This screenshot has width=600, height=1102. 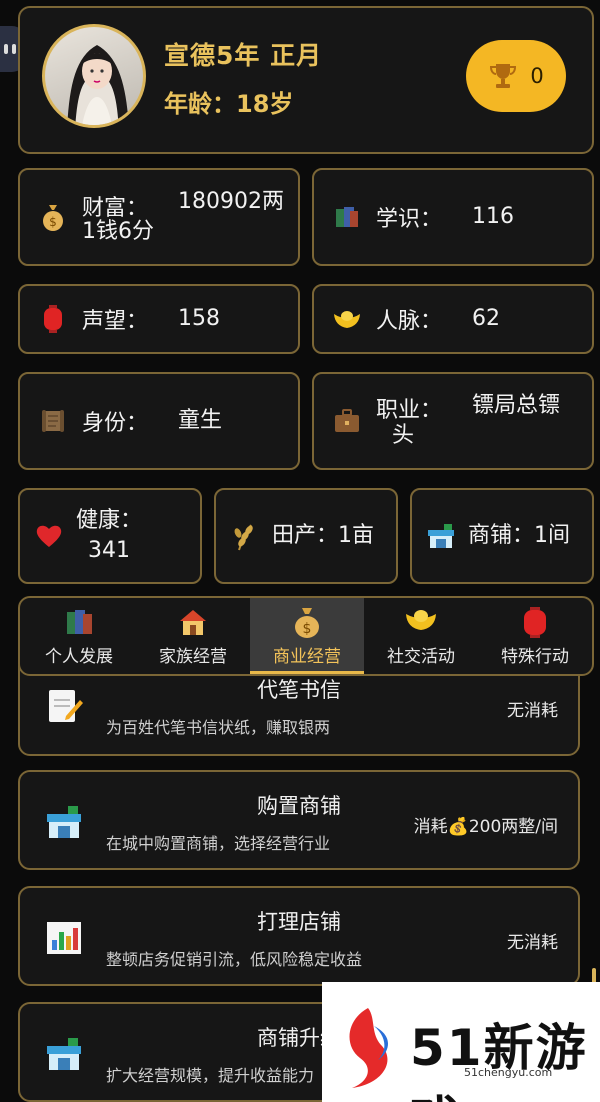 What do you see at coordinates (299, 690) in the screenshot?
I see `action-title: 代笔书信` at bounding box center [299, 690].